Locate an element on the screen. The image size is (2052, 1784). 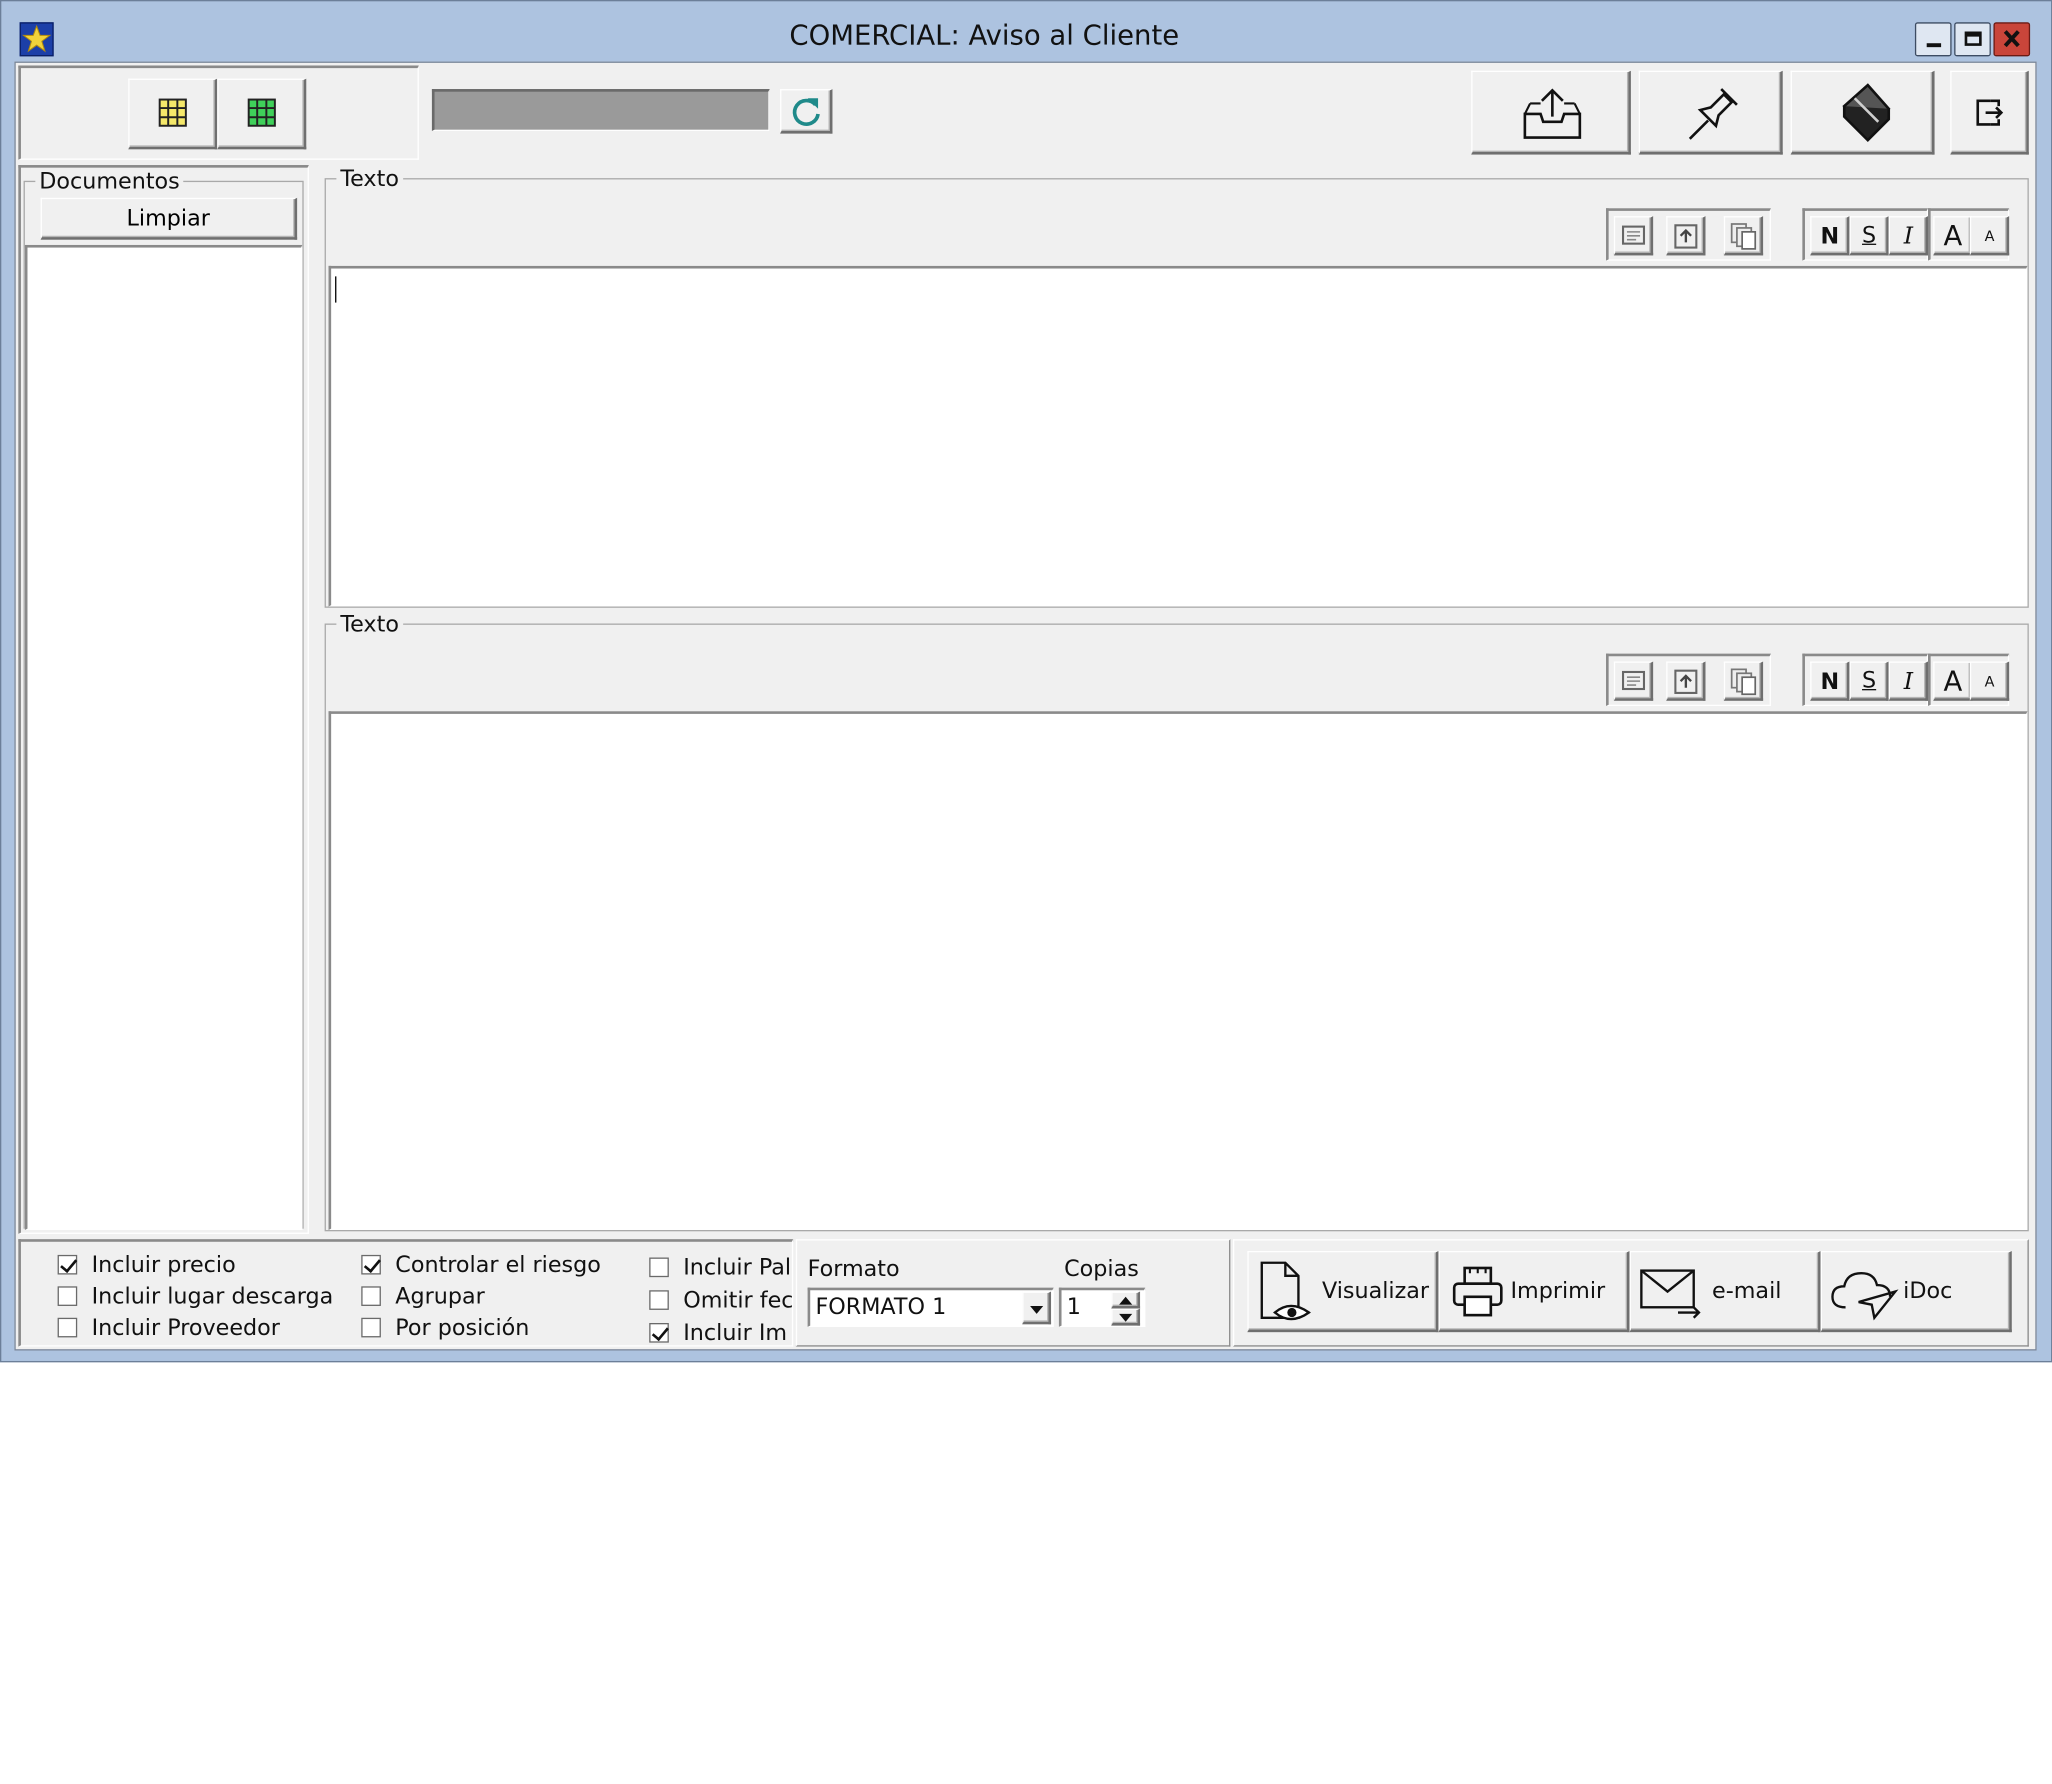
omitir-fec-label: Omitir fec is located at coordinates (738, 1300).